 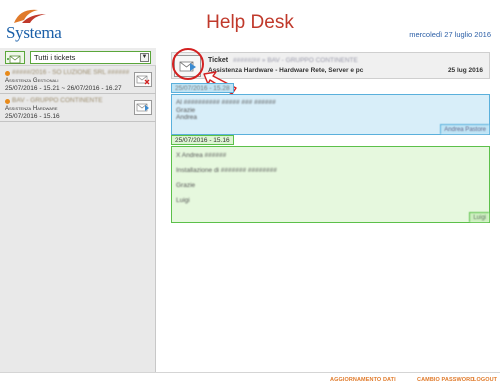 I want to click on ticket-title: #####/2016 - SO LUZIONE SRL ######, so click(x=71, y=72).